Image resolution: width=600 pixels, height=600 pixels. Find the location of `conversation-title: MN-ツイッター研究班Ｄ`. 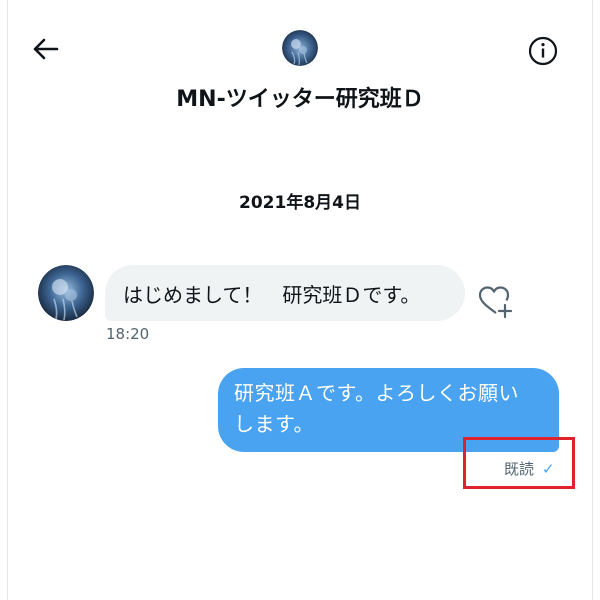

conversation-title: MN-ツイッター研究班Ｄ is located at coordinates (300, 99).